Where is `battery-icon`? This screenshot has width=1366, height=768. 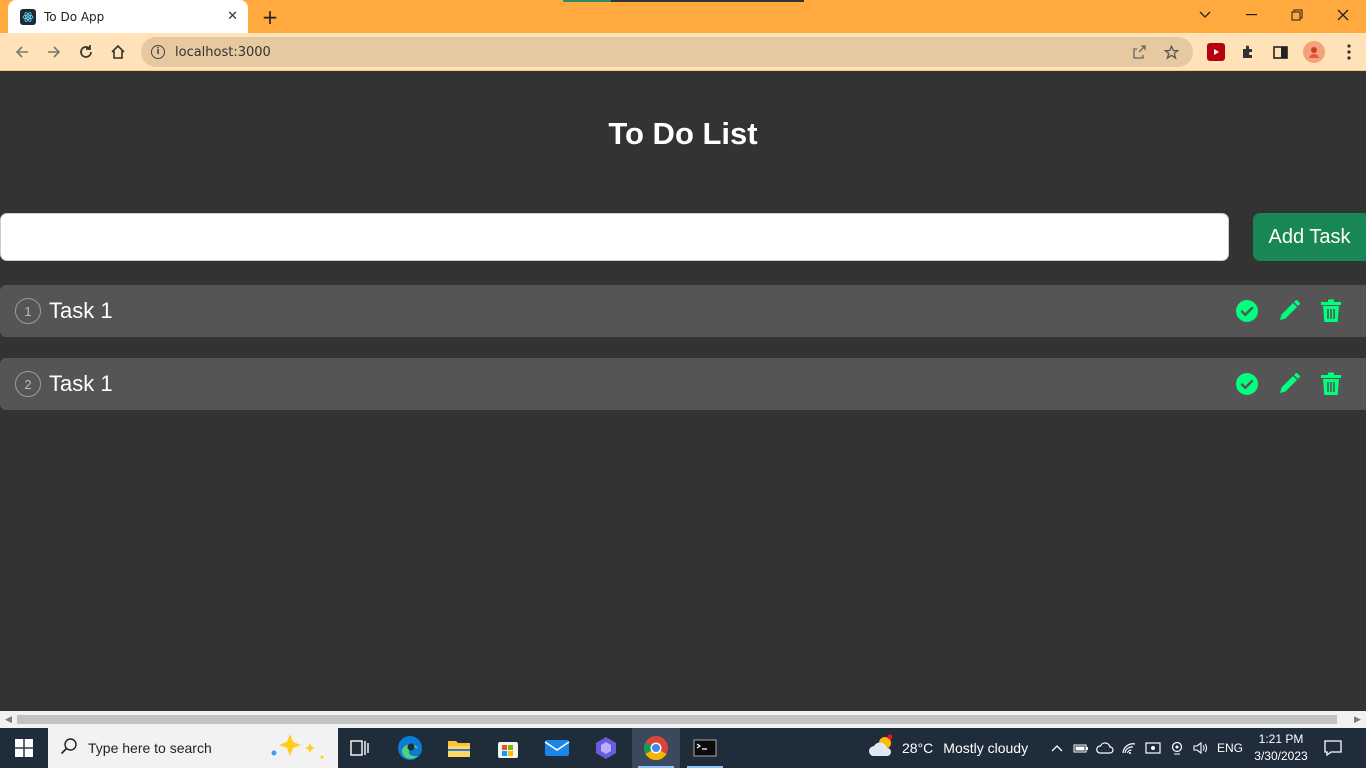 battery-icon is located at coordinates (1081, 748).